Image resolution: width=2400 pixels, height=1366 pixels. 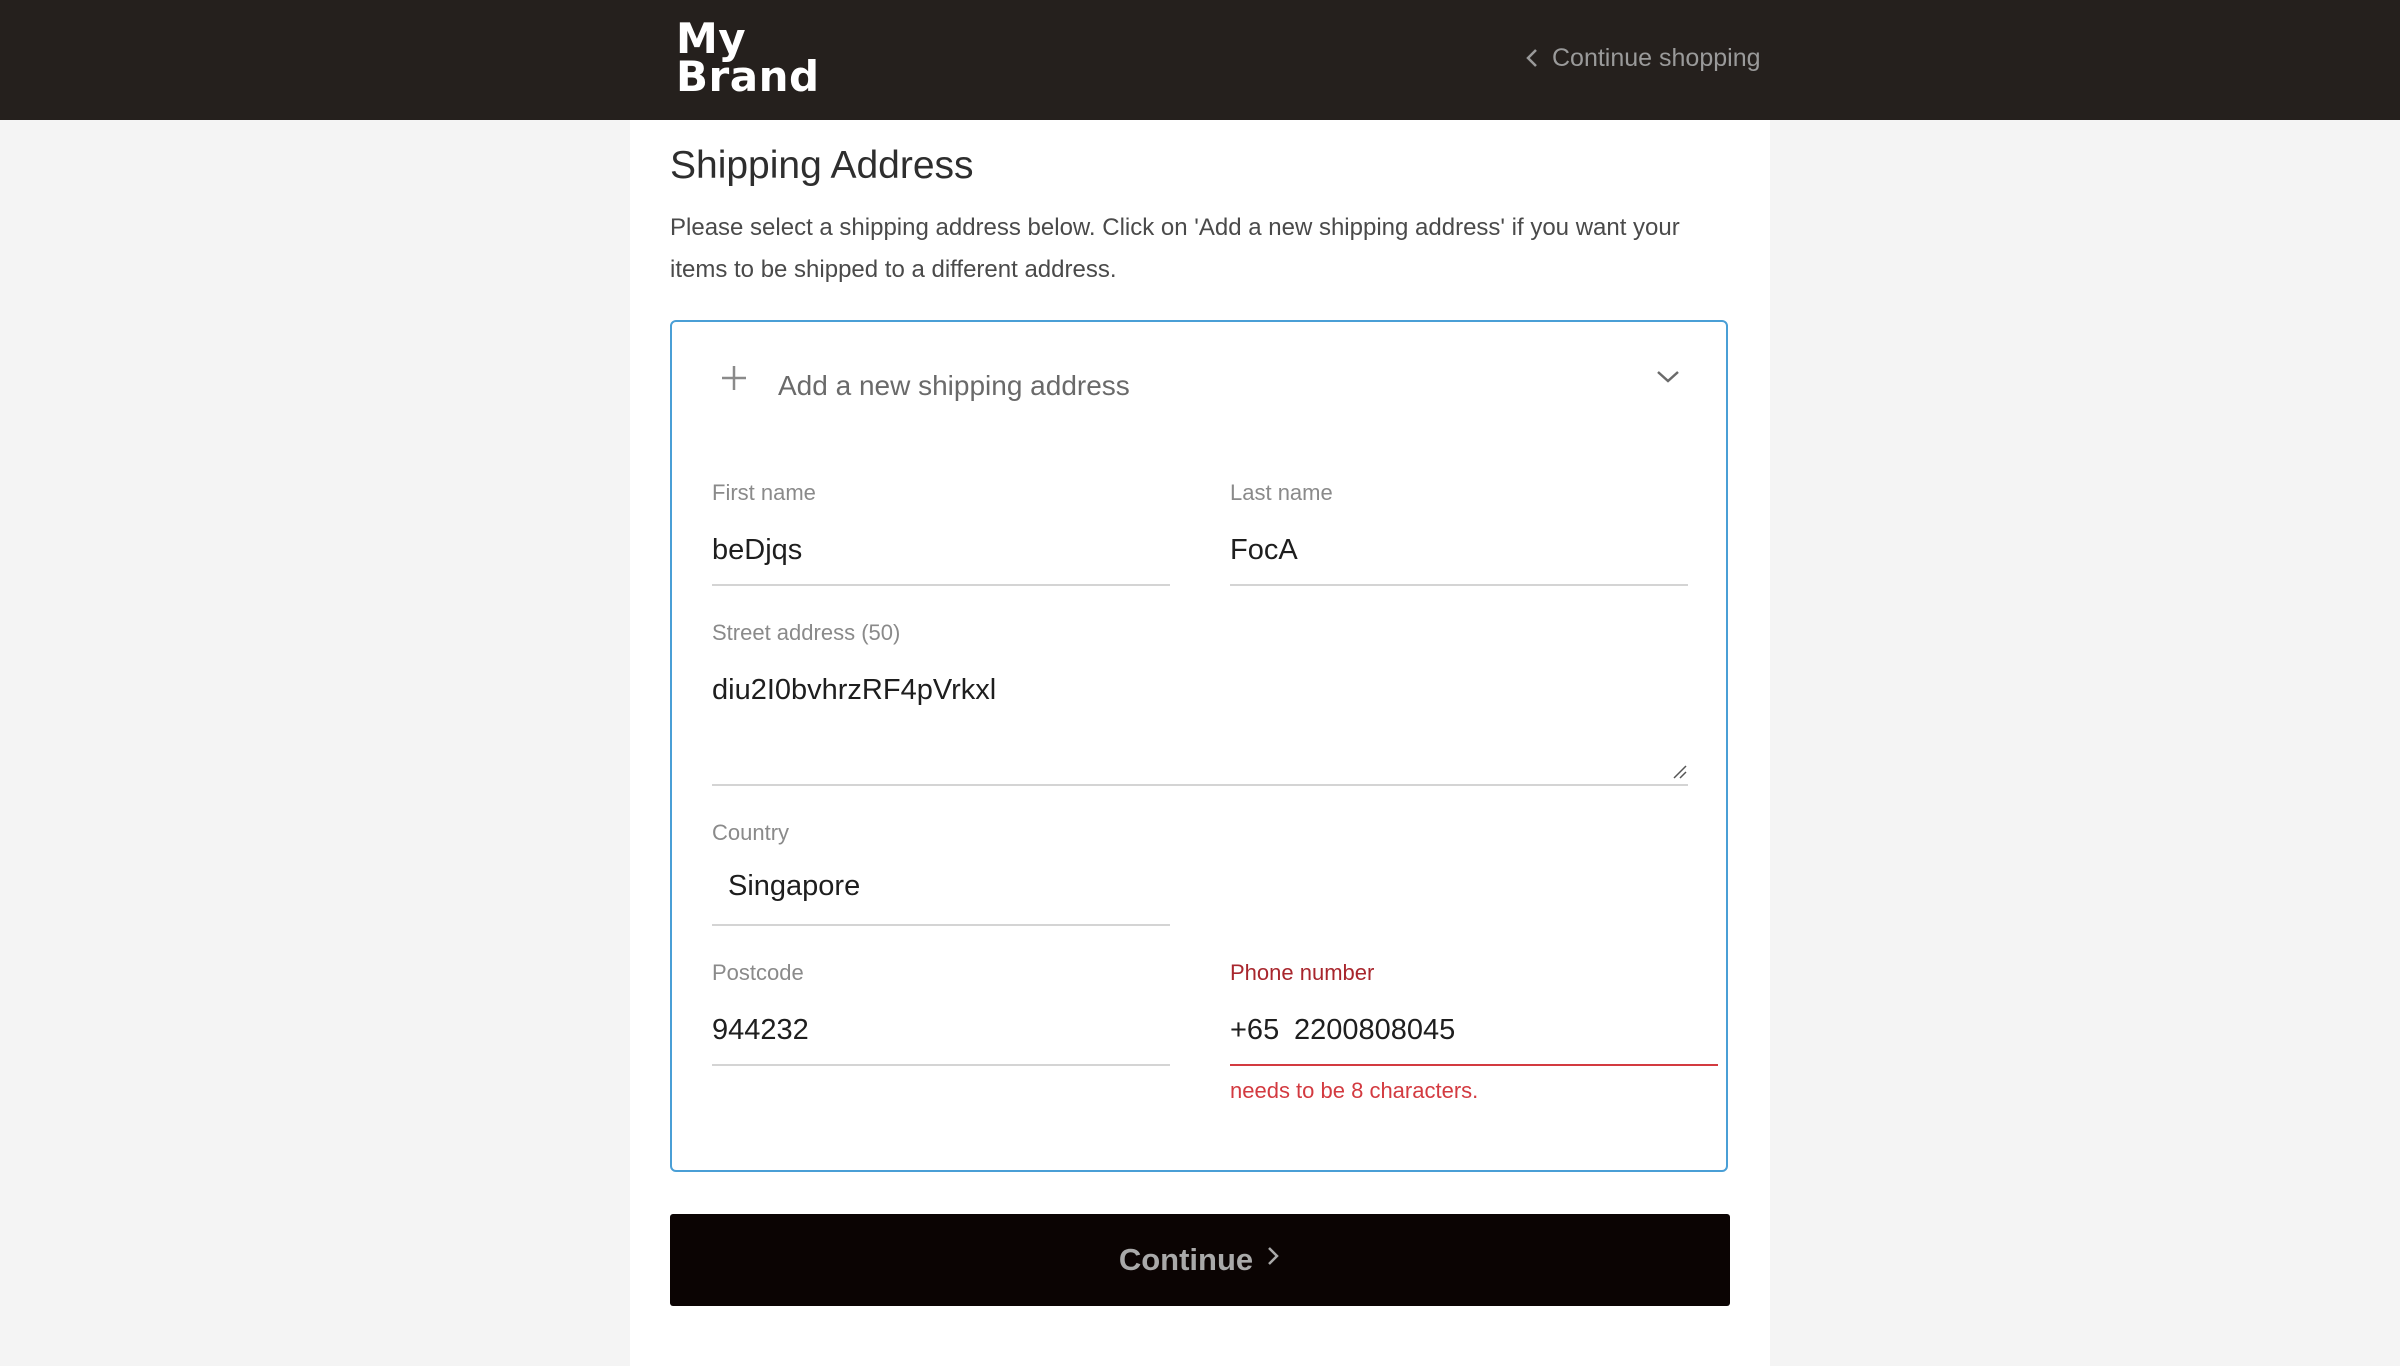 What do you see at coordinates (1354, 1090) in the screenshot?
I see `phone-error-message: needs to be 8 characters.` at bounding box center [1354, 1090].